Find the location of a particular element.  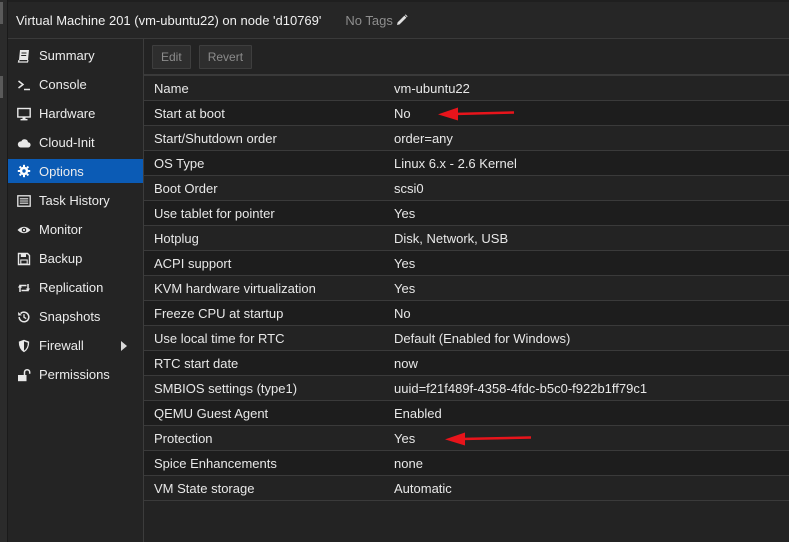

option-name: Boot Order is located at coordinates (186, 188).